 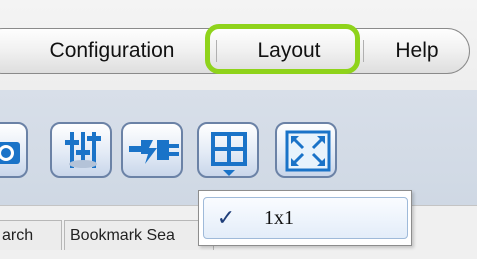 What do you see at coordinates (226, 217) in the screenshot?
I see `checkmark-icon: ✓` at bounding box center [226, 217].